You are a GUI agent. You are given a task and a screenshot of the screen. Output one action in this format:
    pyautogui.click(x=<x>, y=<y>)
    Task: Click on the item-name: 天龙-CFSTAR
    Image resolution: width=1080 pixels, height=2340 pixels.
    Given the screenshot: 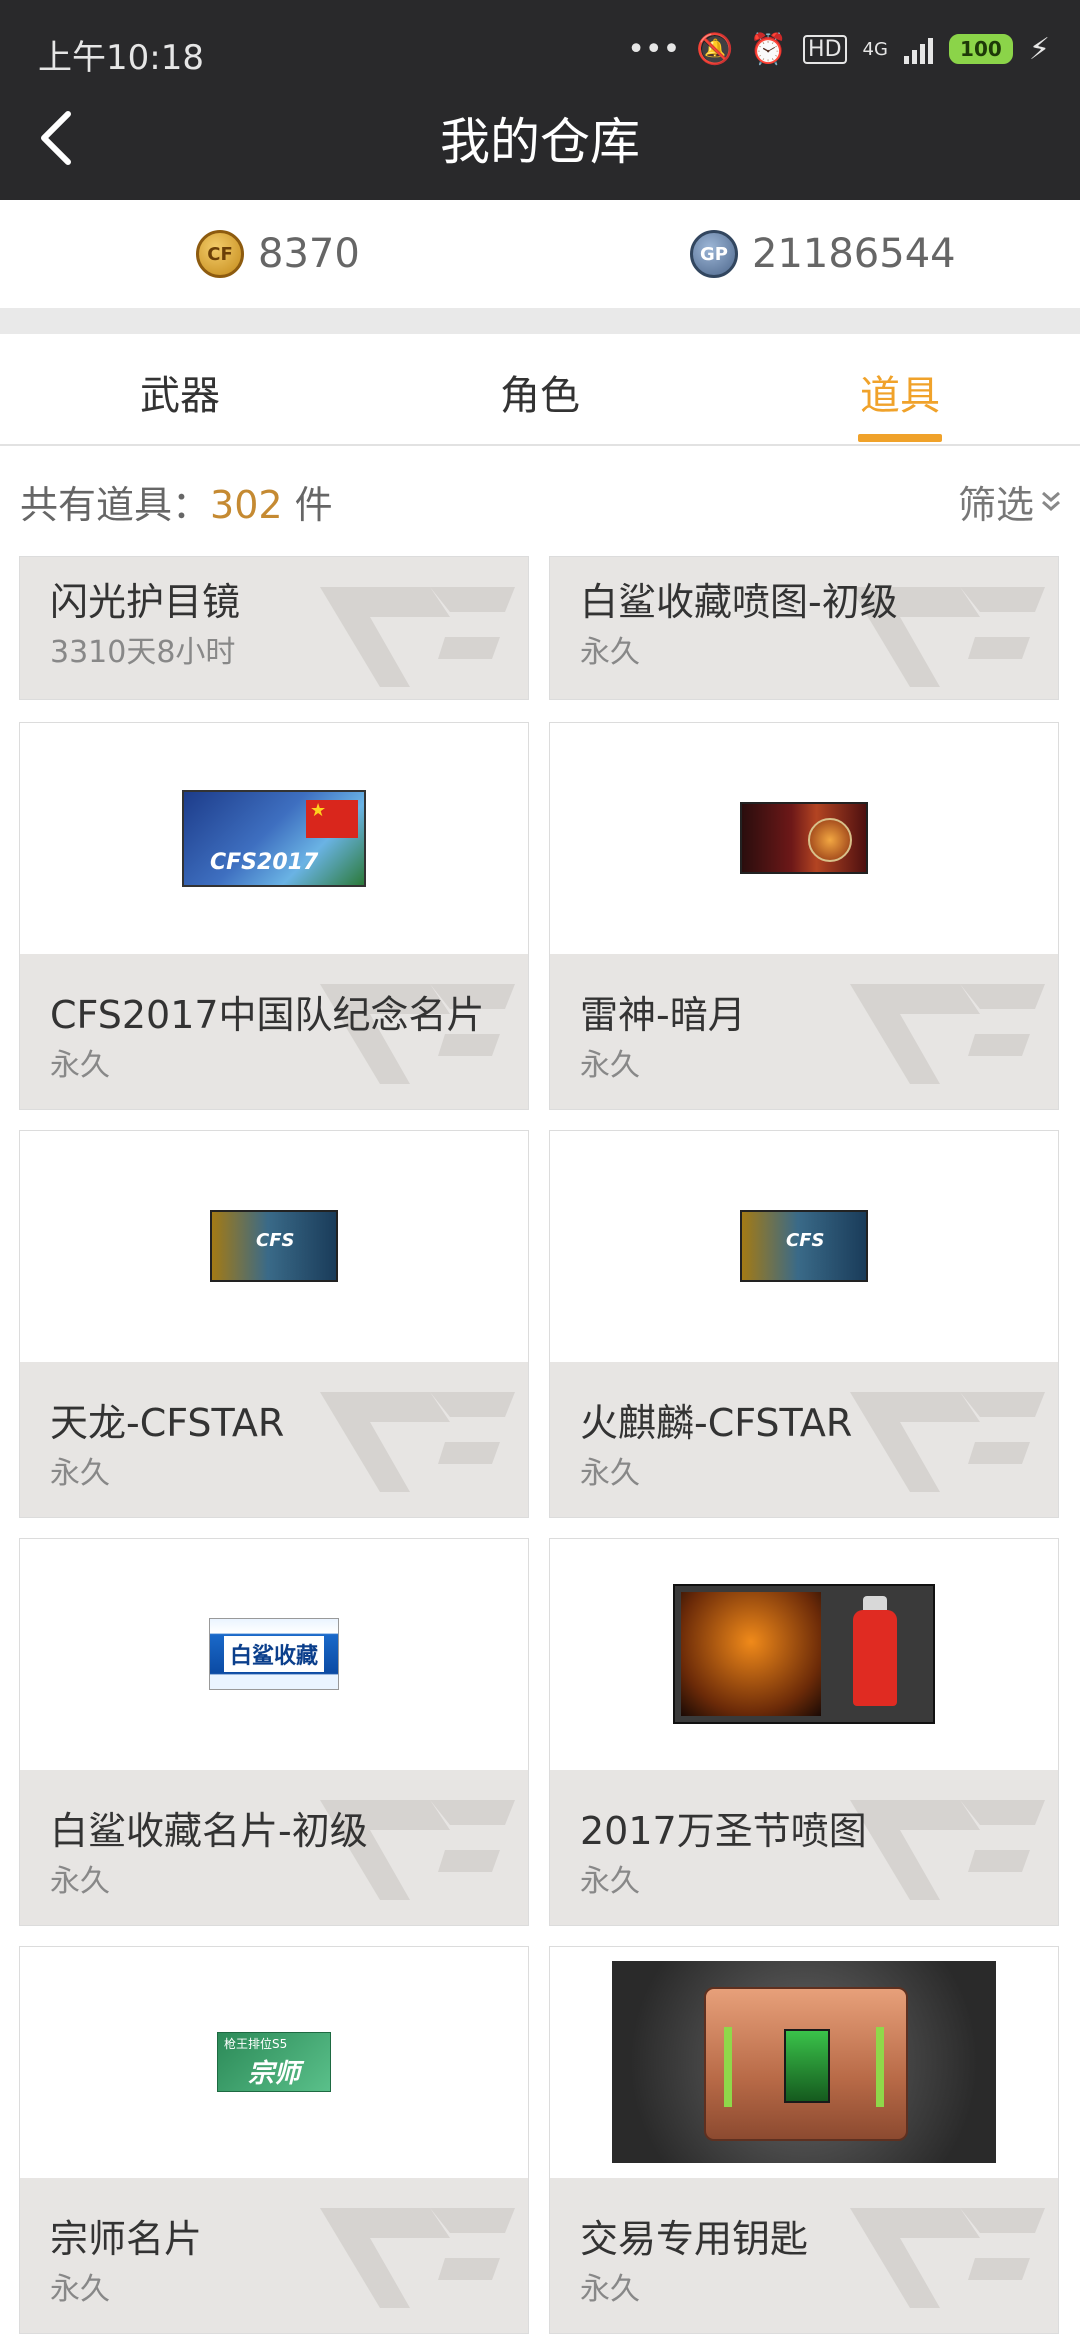 What is the action you would take?
    pyautogui.click(x=167, y=1423)
    